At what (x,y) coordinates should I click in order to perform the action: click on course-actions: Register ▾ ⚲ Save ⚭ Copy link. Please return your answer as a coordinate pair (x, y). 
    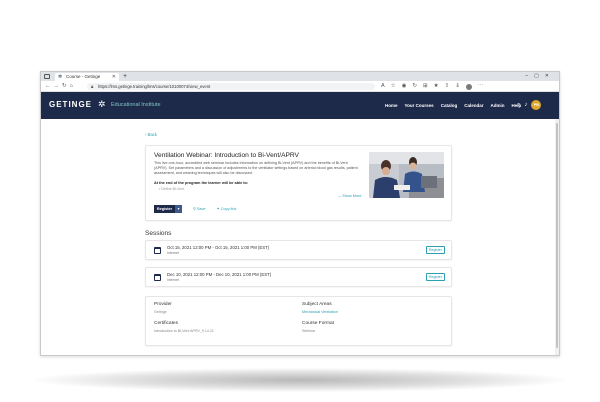
    Looking at the image, I should click on (195, 209).